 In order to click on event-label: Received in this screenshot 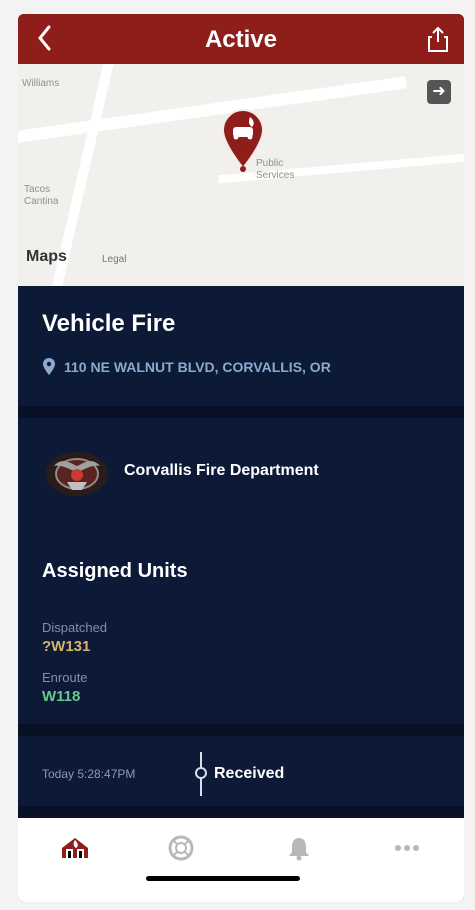, I will do `click(249, 773)`.